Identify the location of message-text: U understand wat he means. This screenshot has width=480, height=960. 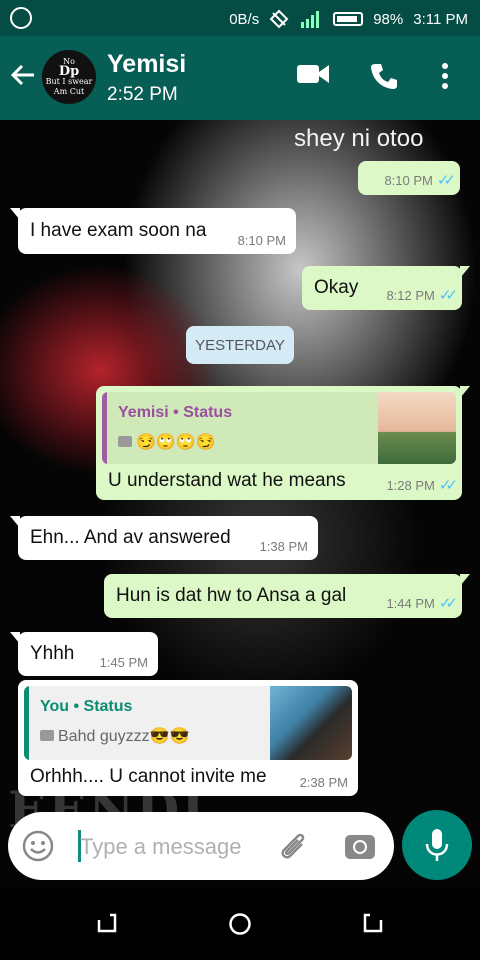
(227, 480).